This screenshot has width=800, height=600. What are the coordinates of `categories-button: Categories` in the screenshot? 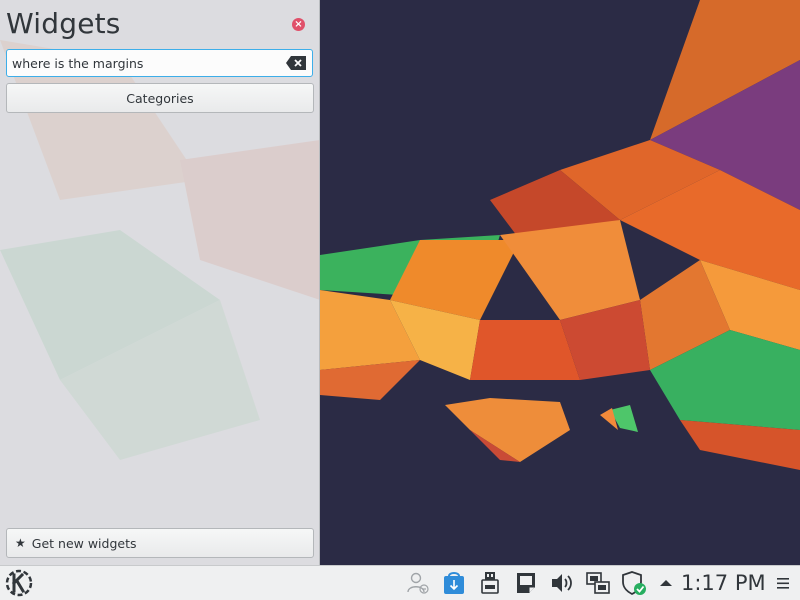 It's located at (160, 98).